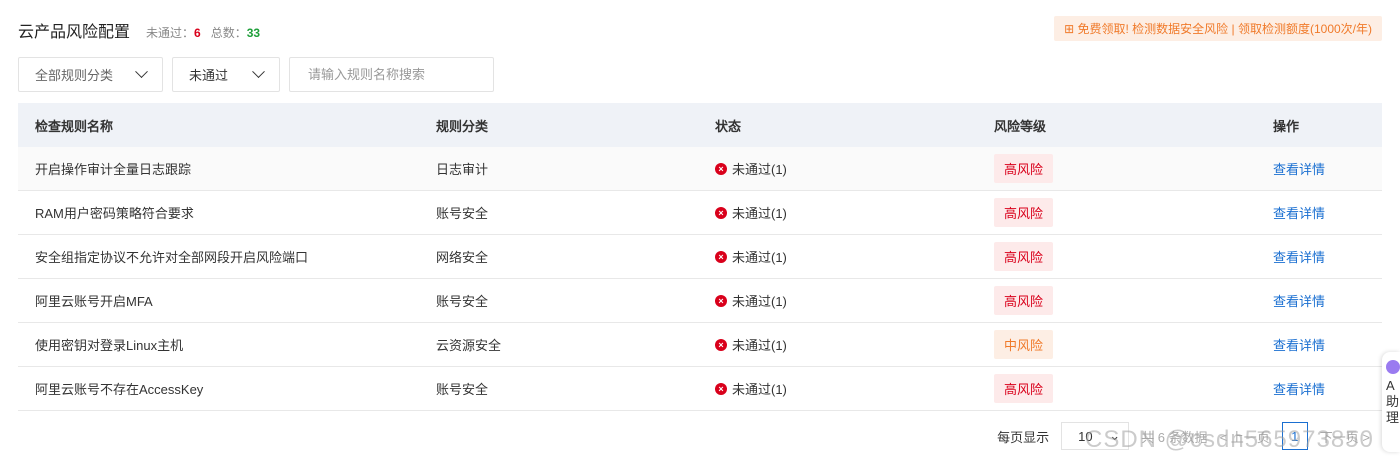  Describe the element at coordinates (209, 75) in the screenshot. I see `status-value: 未通过` at that location.